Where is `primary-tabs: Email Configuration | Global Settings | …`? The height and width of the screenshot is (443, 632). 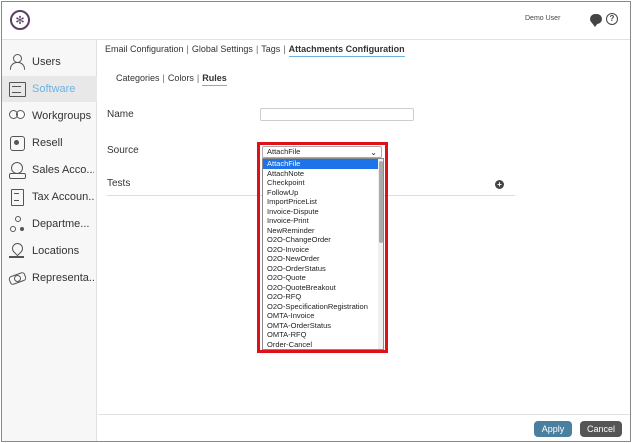
primary-tabs: Email Configuration | Global Settings | … is located at coordinates (256, 50).